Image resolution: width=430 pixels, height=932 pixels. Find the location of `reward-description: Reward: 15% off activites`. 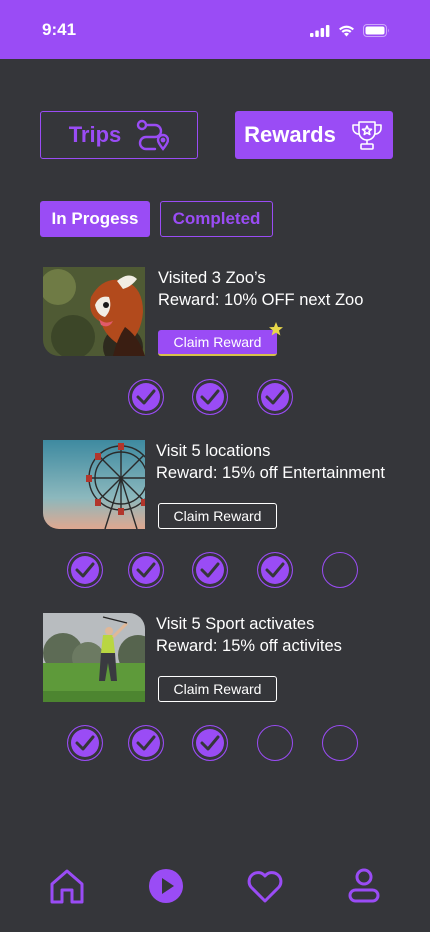

reward-description: Reward: 15% off activites is located at coordinates (249, 646).